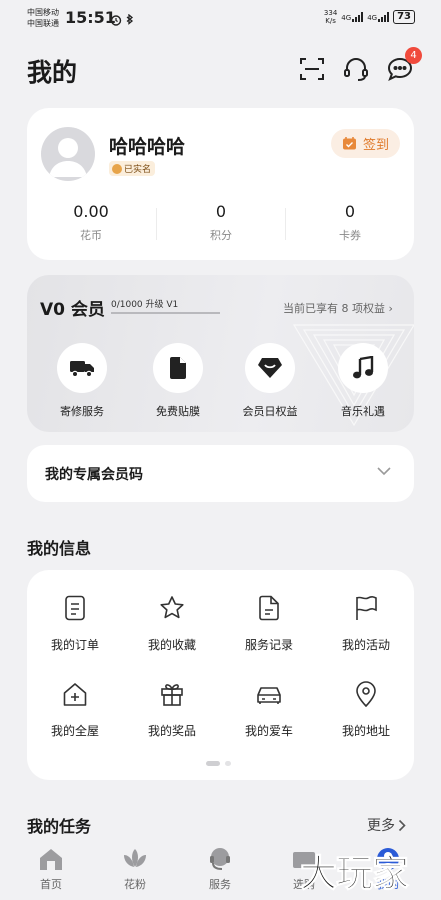 The height and width of the screenshot is (900, 441). Describe the element at coordinates (386, 825) in the screenshot. I see `tasks-more-link: 更多` at that location.